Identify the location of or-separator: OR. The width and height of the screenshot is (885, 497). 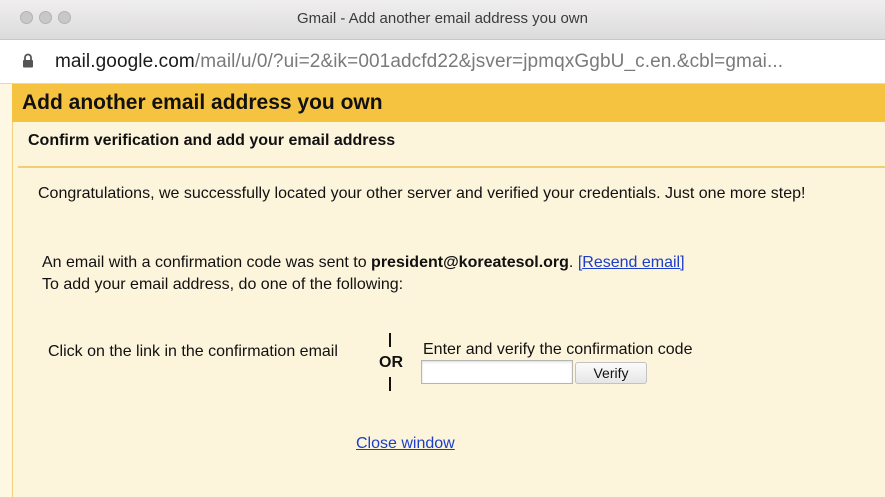
(391, 364).